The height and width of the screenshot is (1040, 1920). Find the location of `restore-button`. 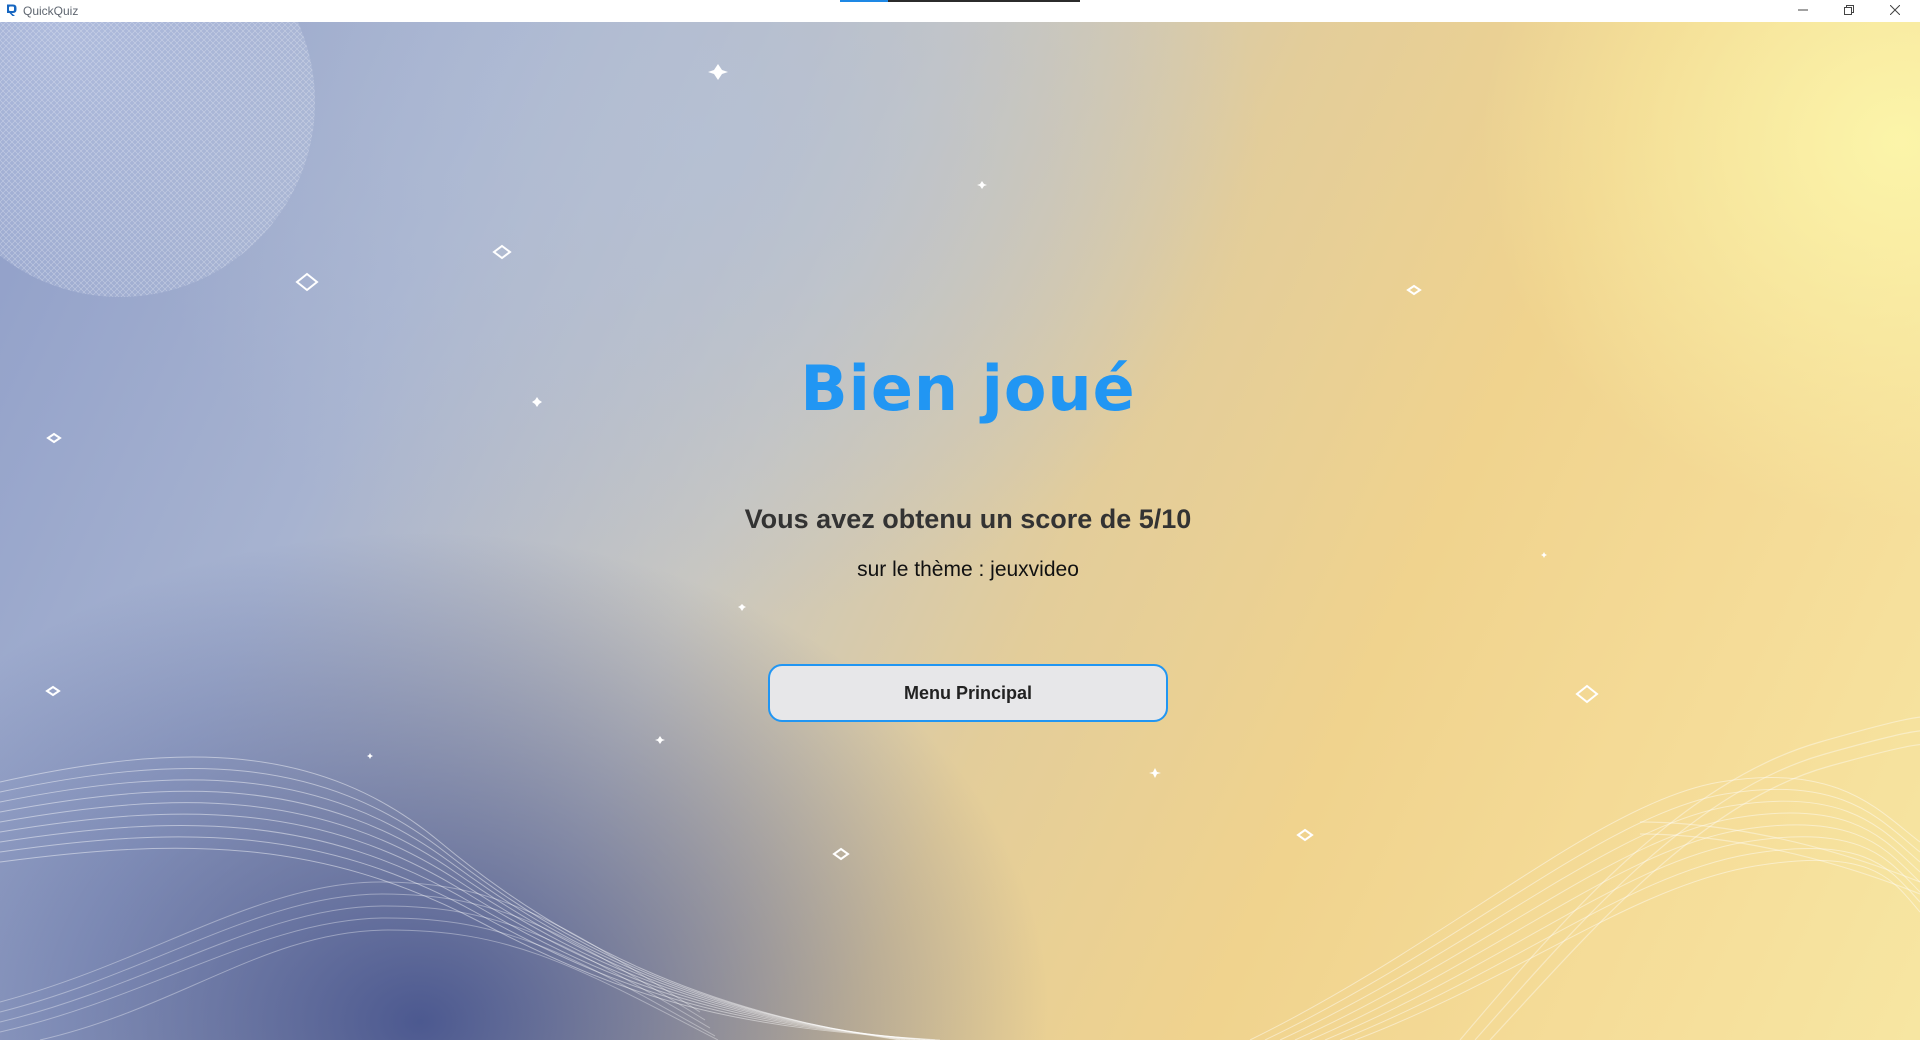

restore-button is located at coordinates (1849, 11).